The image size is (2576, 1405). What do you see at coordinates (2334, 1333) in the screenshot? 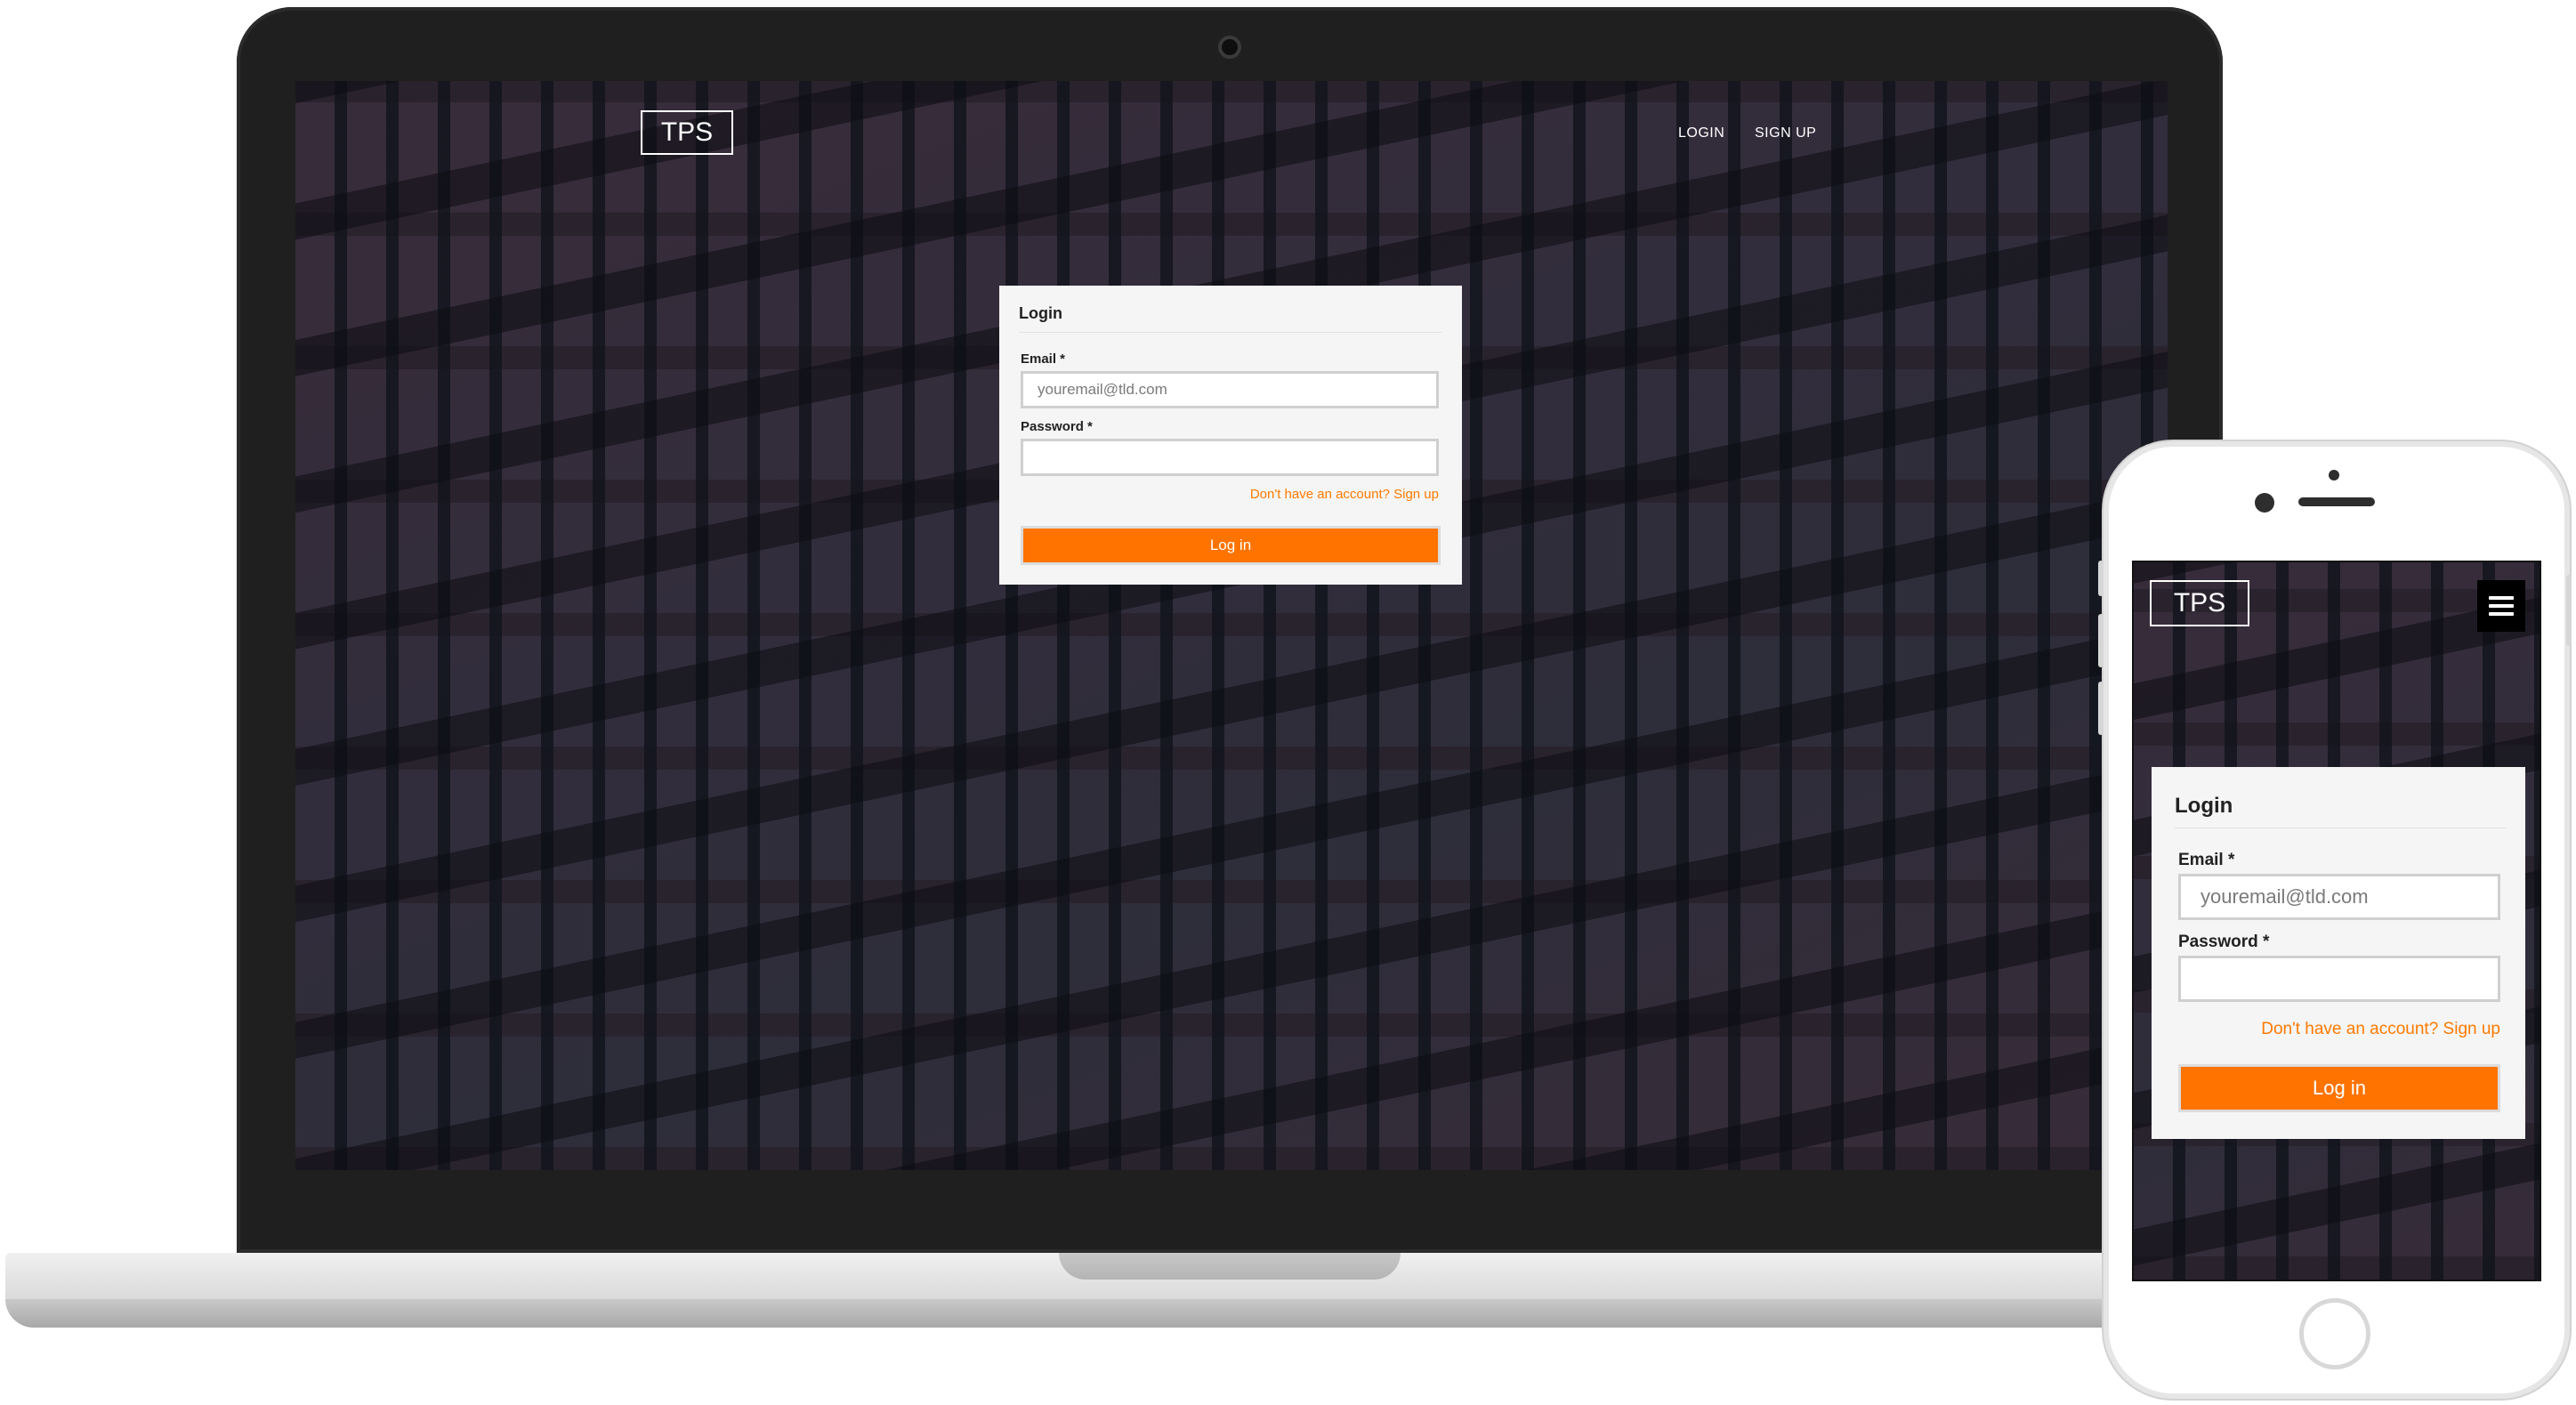
I see `phone-home-button` at bounding box center [2334, 1333].